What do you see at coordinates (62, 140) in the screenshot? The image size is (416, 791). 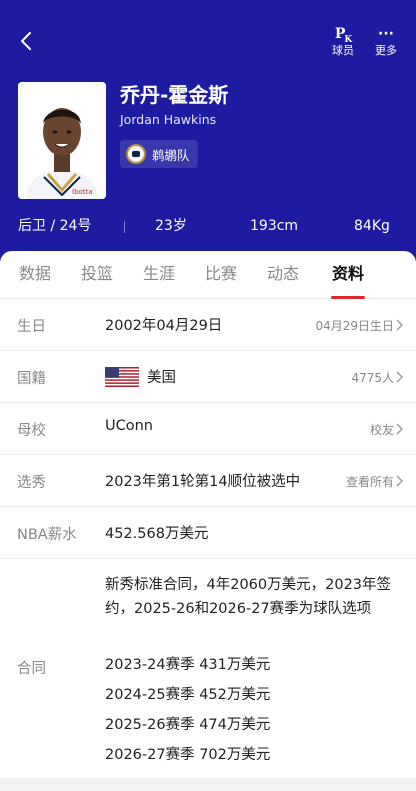 I see `player-avatar: Ibotta` at bounding box center [62, 140].